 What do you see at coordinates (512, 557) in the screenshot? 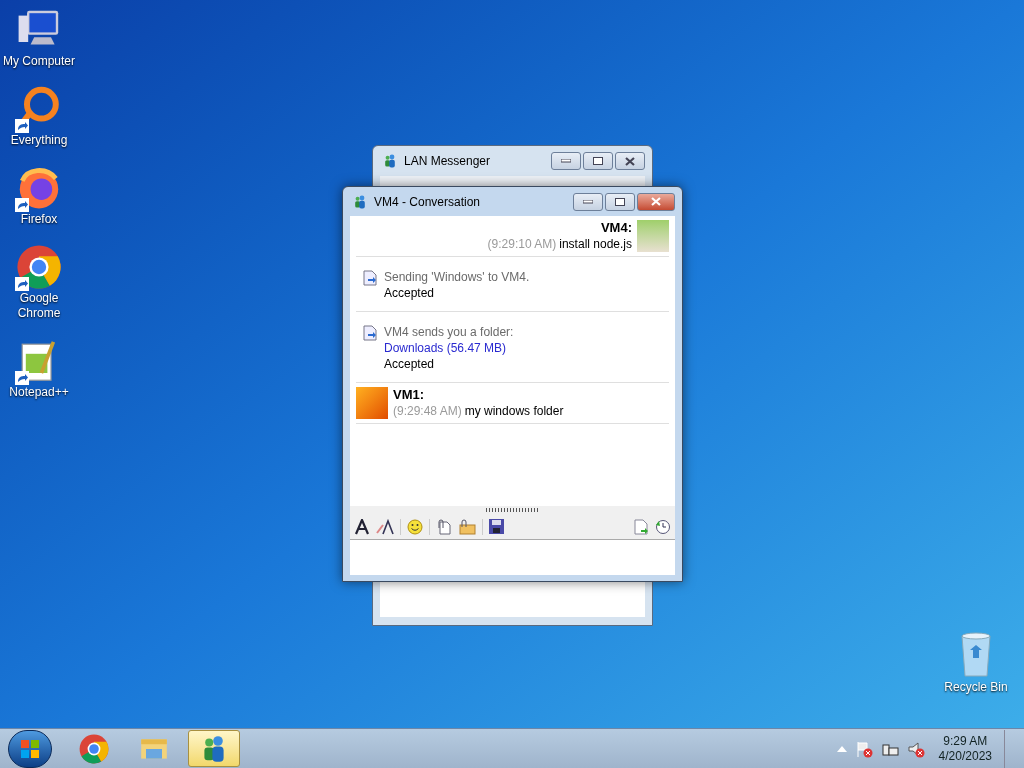
I see `message-input-field` at bounding box center [512, 557].